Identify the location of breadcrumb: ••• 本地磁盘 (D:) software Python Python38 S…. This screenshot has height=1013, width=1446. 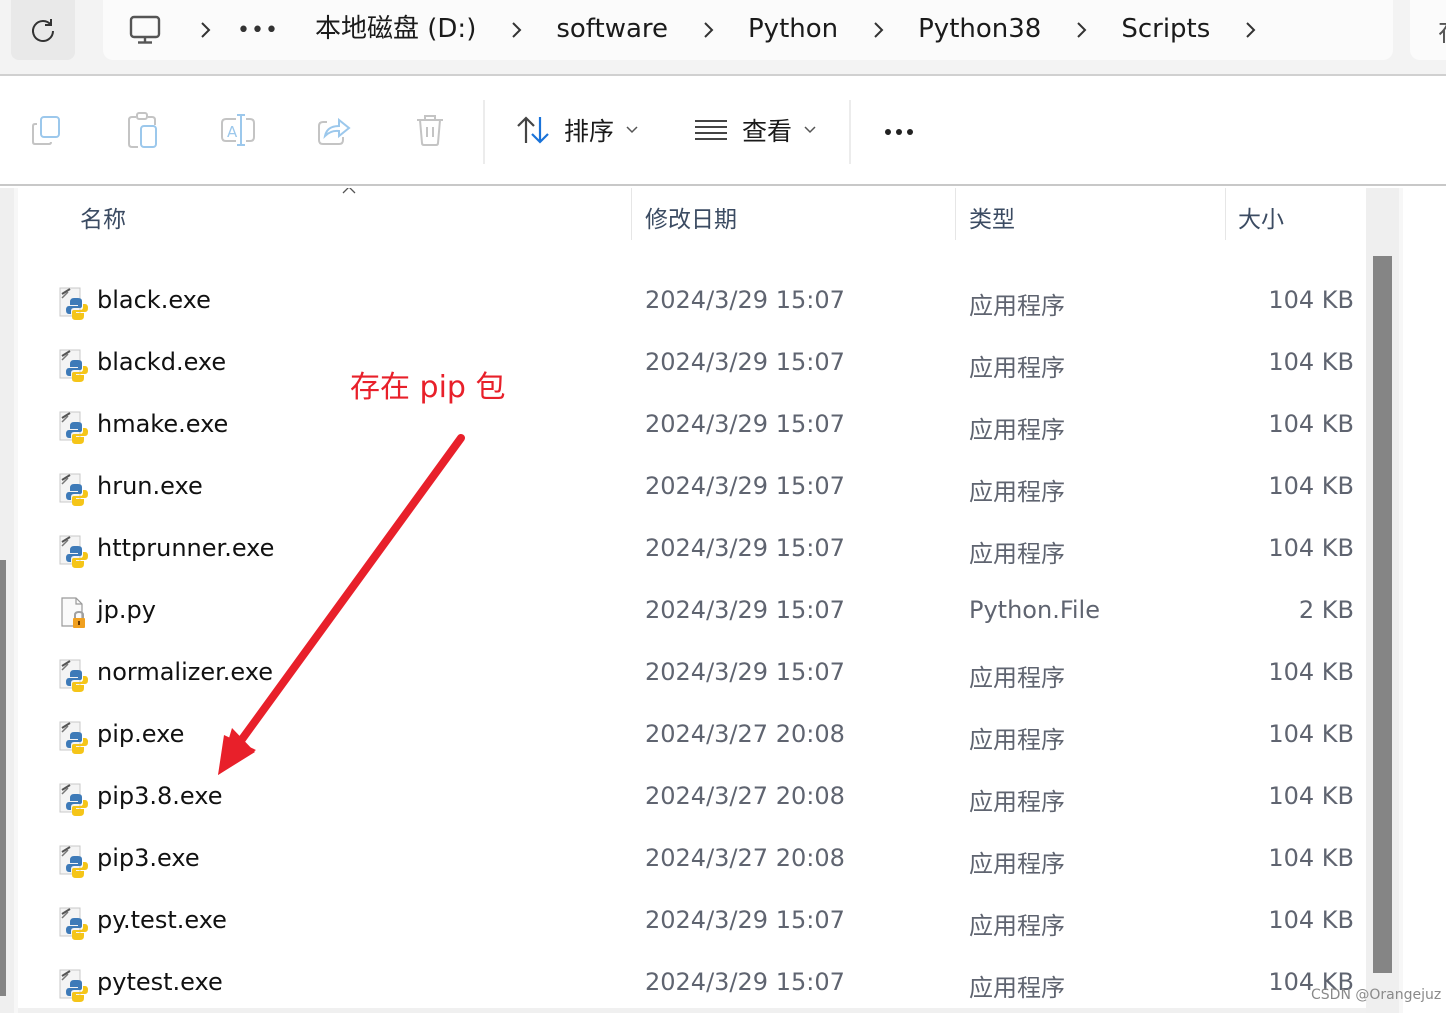
(748, 30).